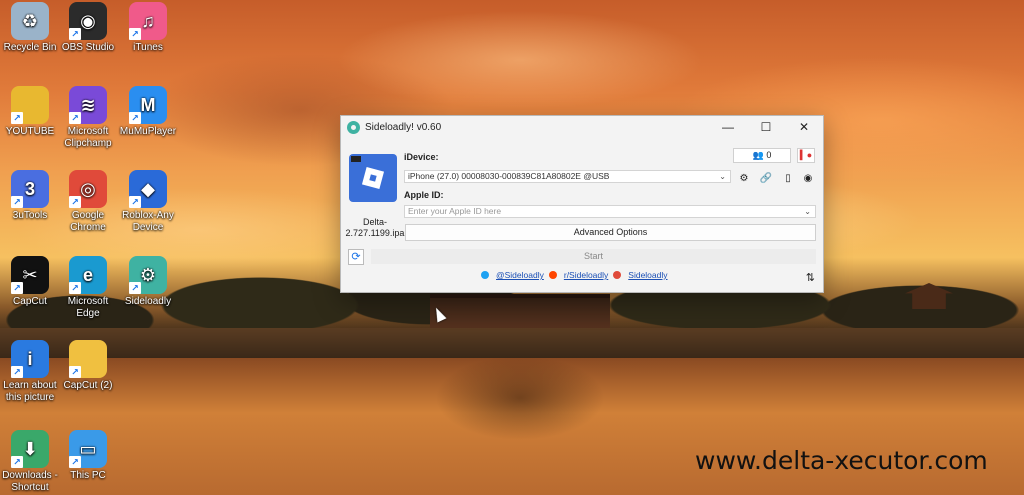  Describe the element at coordinates (30, 449) in the screenshot. I see `downloads-folder-icon: ⬇ ↗` at that location.